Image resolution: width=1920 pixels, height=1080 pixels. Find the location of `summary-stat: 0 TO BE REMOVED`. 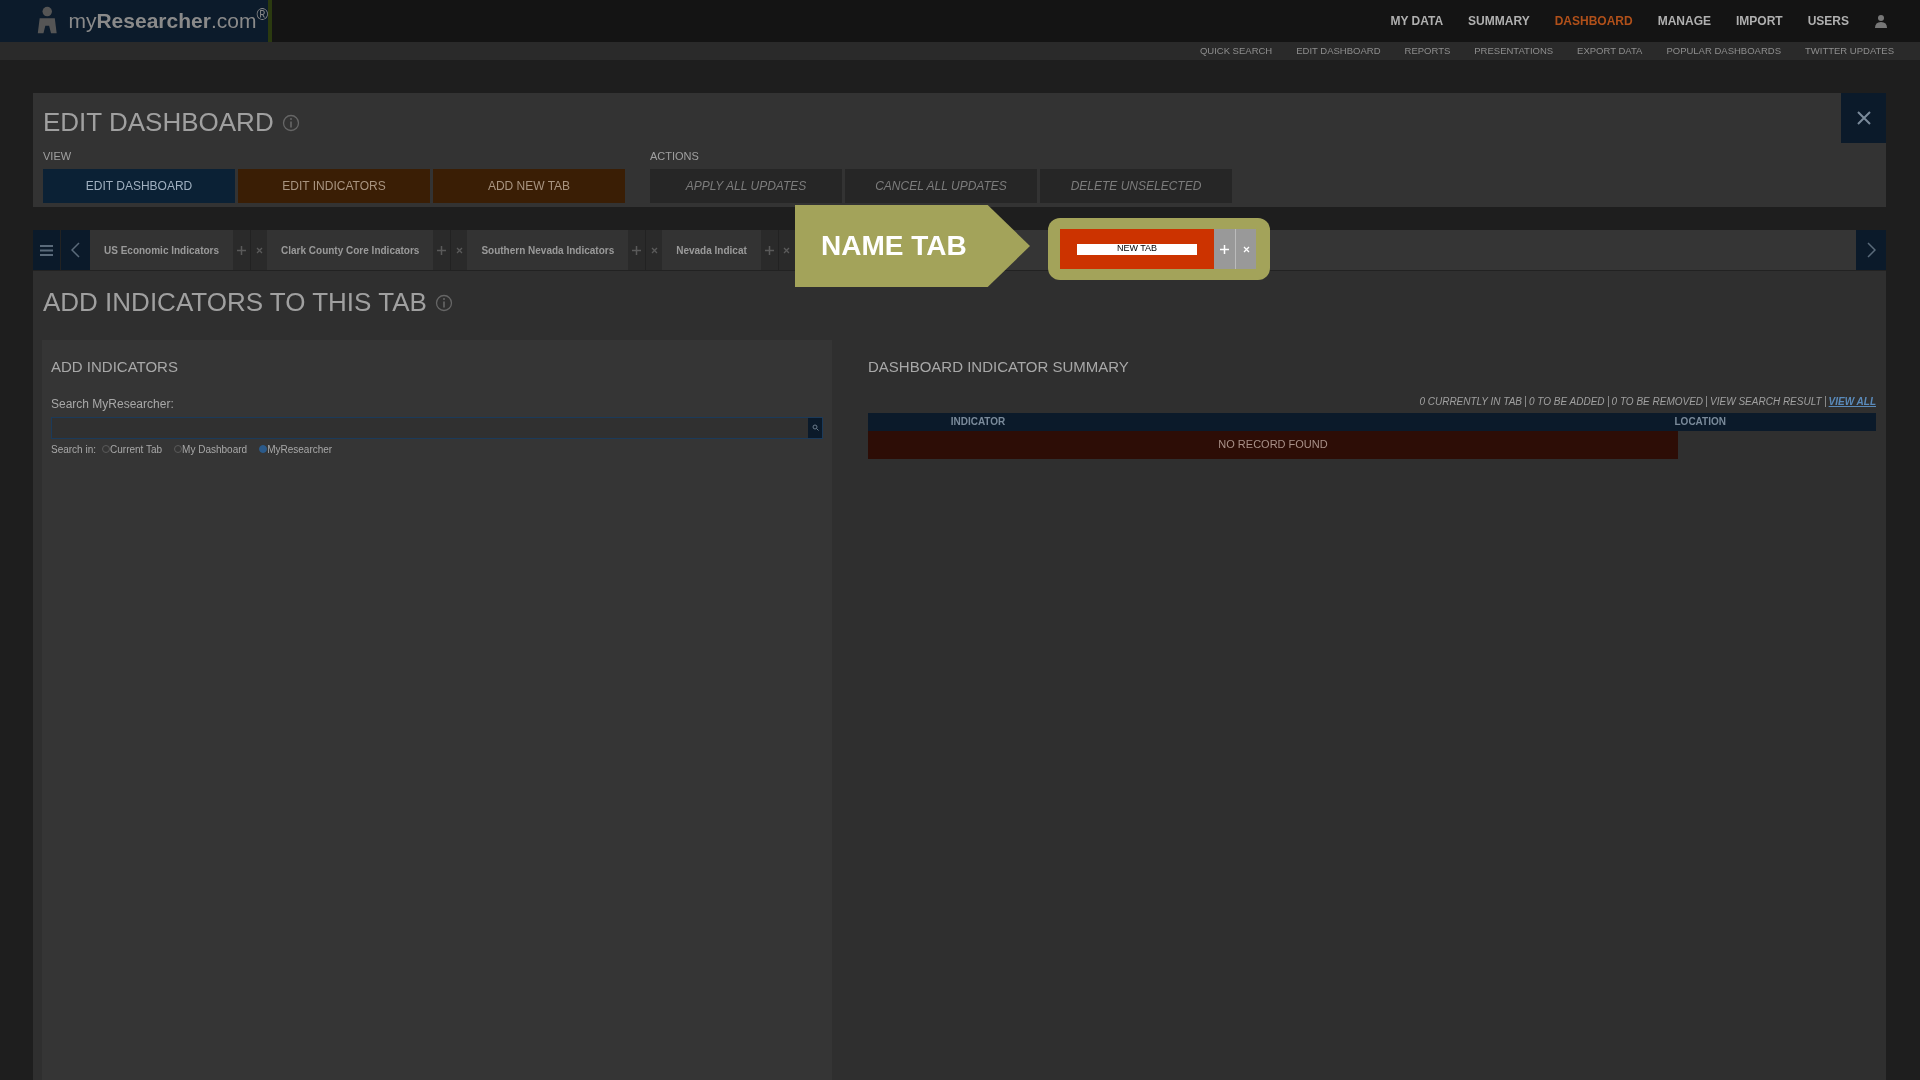

summary-stat: 0 TO BE REMOVED is located at coordinates (1657, 401).